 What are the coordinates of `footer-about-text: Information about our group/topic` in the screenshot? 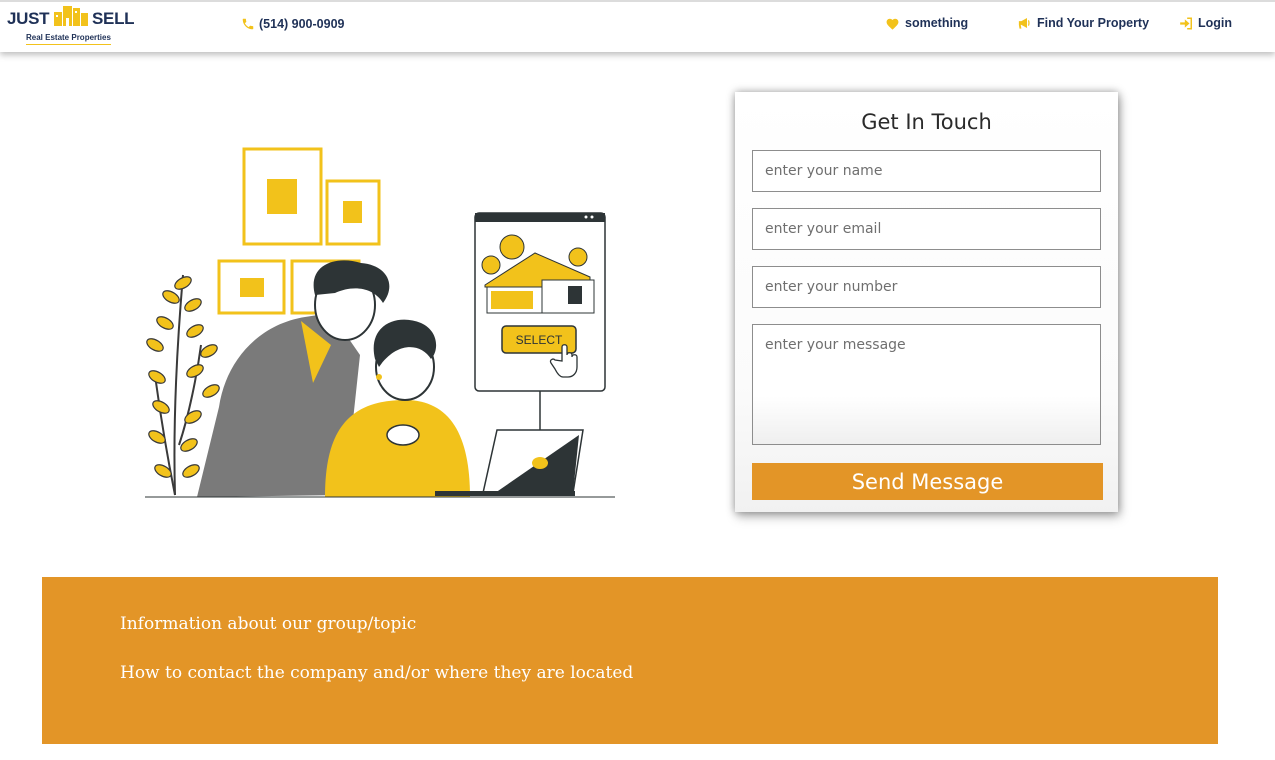 It's located at (268, 624).